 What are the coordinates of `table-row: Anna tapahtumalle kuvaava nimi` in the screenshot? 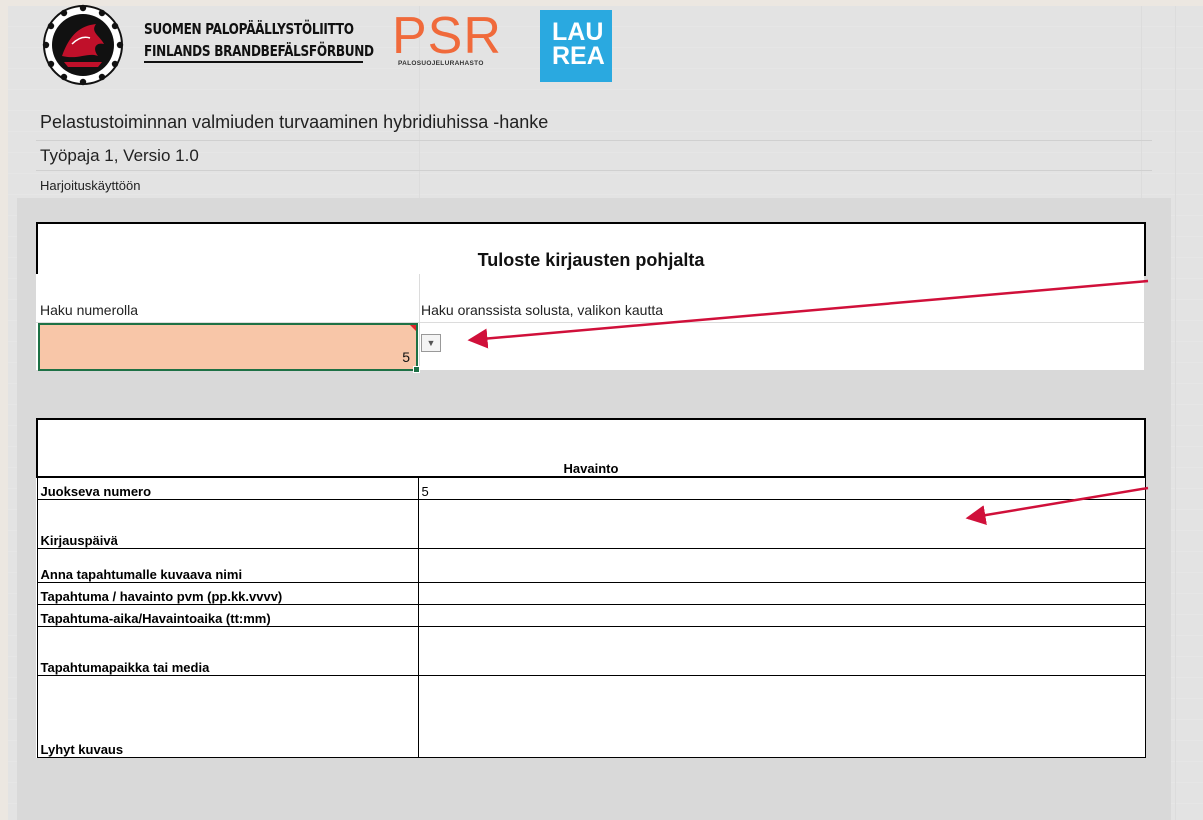 It's located at (591, 565).